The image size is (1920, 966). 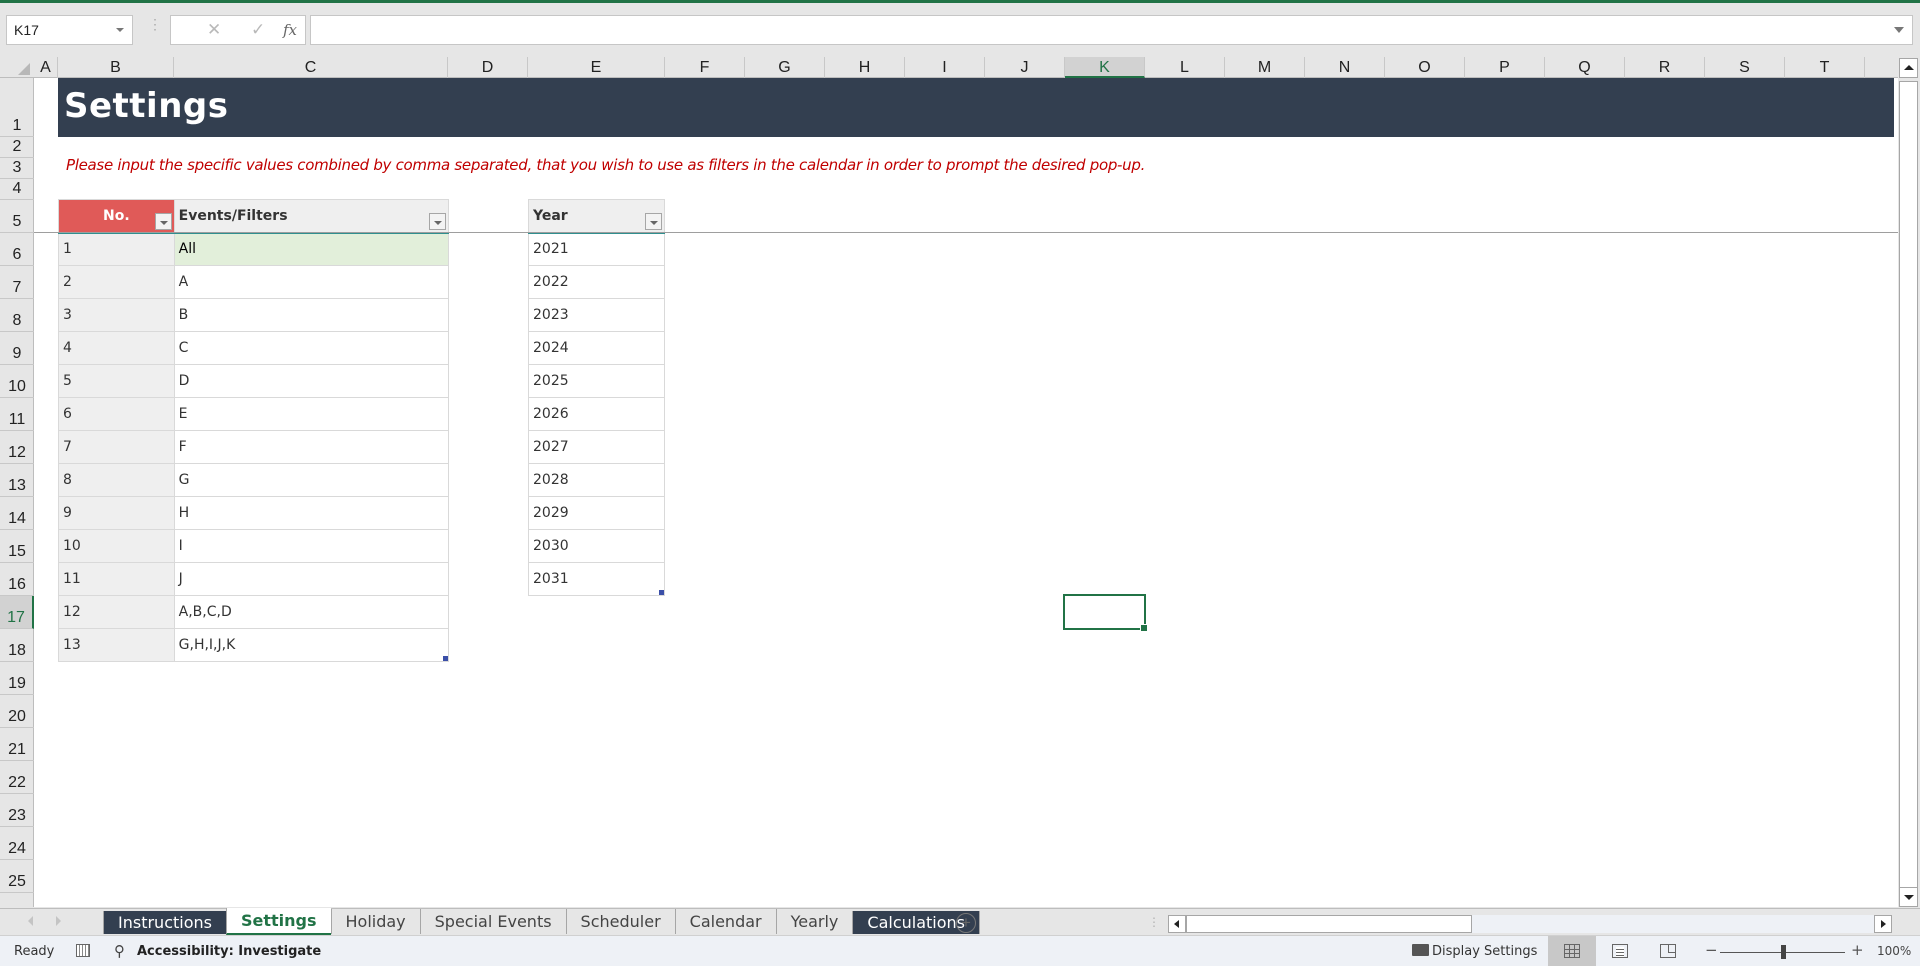 What do you see at coordinates (17, 107) in the screenshot?
I see `row-header-1: 1` at bounding box center [17, 107].